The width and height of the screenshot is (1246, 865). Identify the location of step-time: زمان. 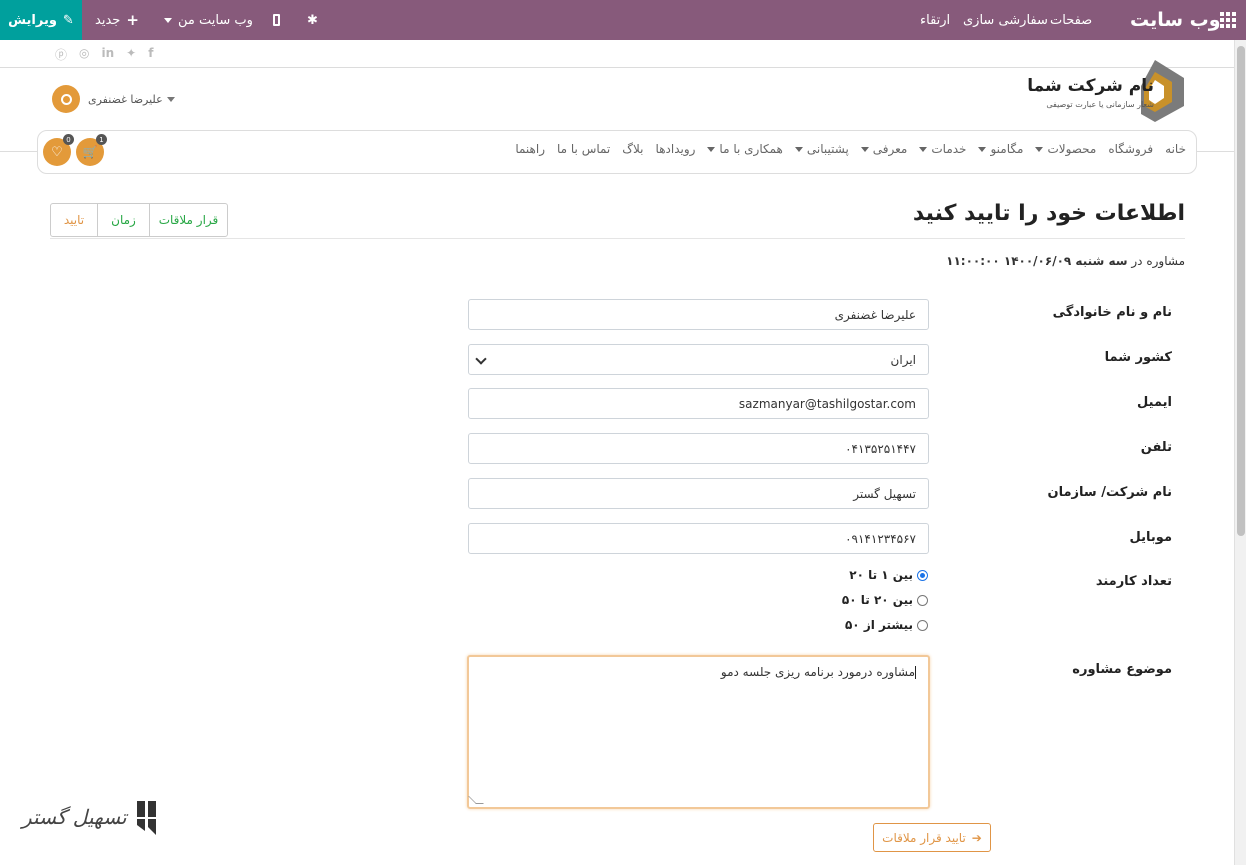
(123, 220).